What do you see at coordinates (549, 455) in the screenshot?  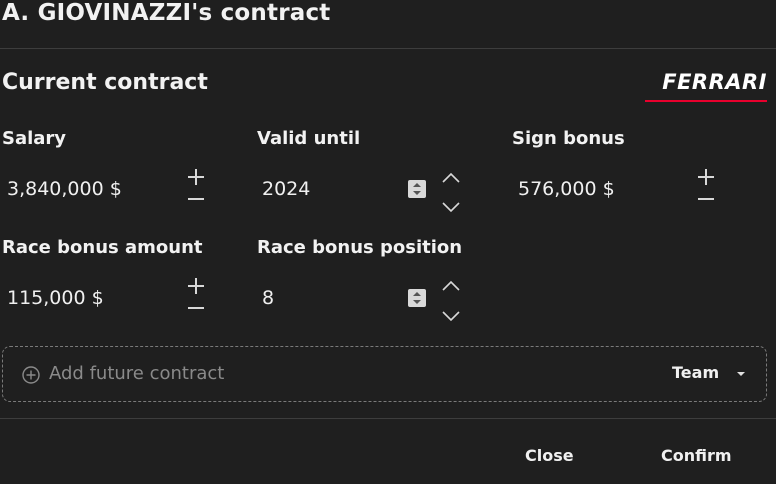 I see `close-button: Close` at bounding box center [549, 455].